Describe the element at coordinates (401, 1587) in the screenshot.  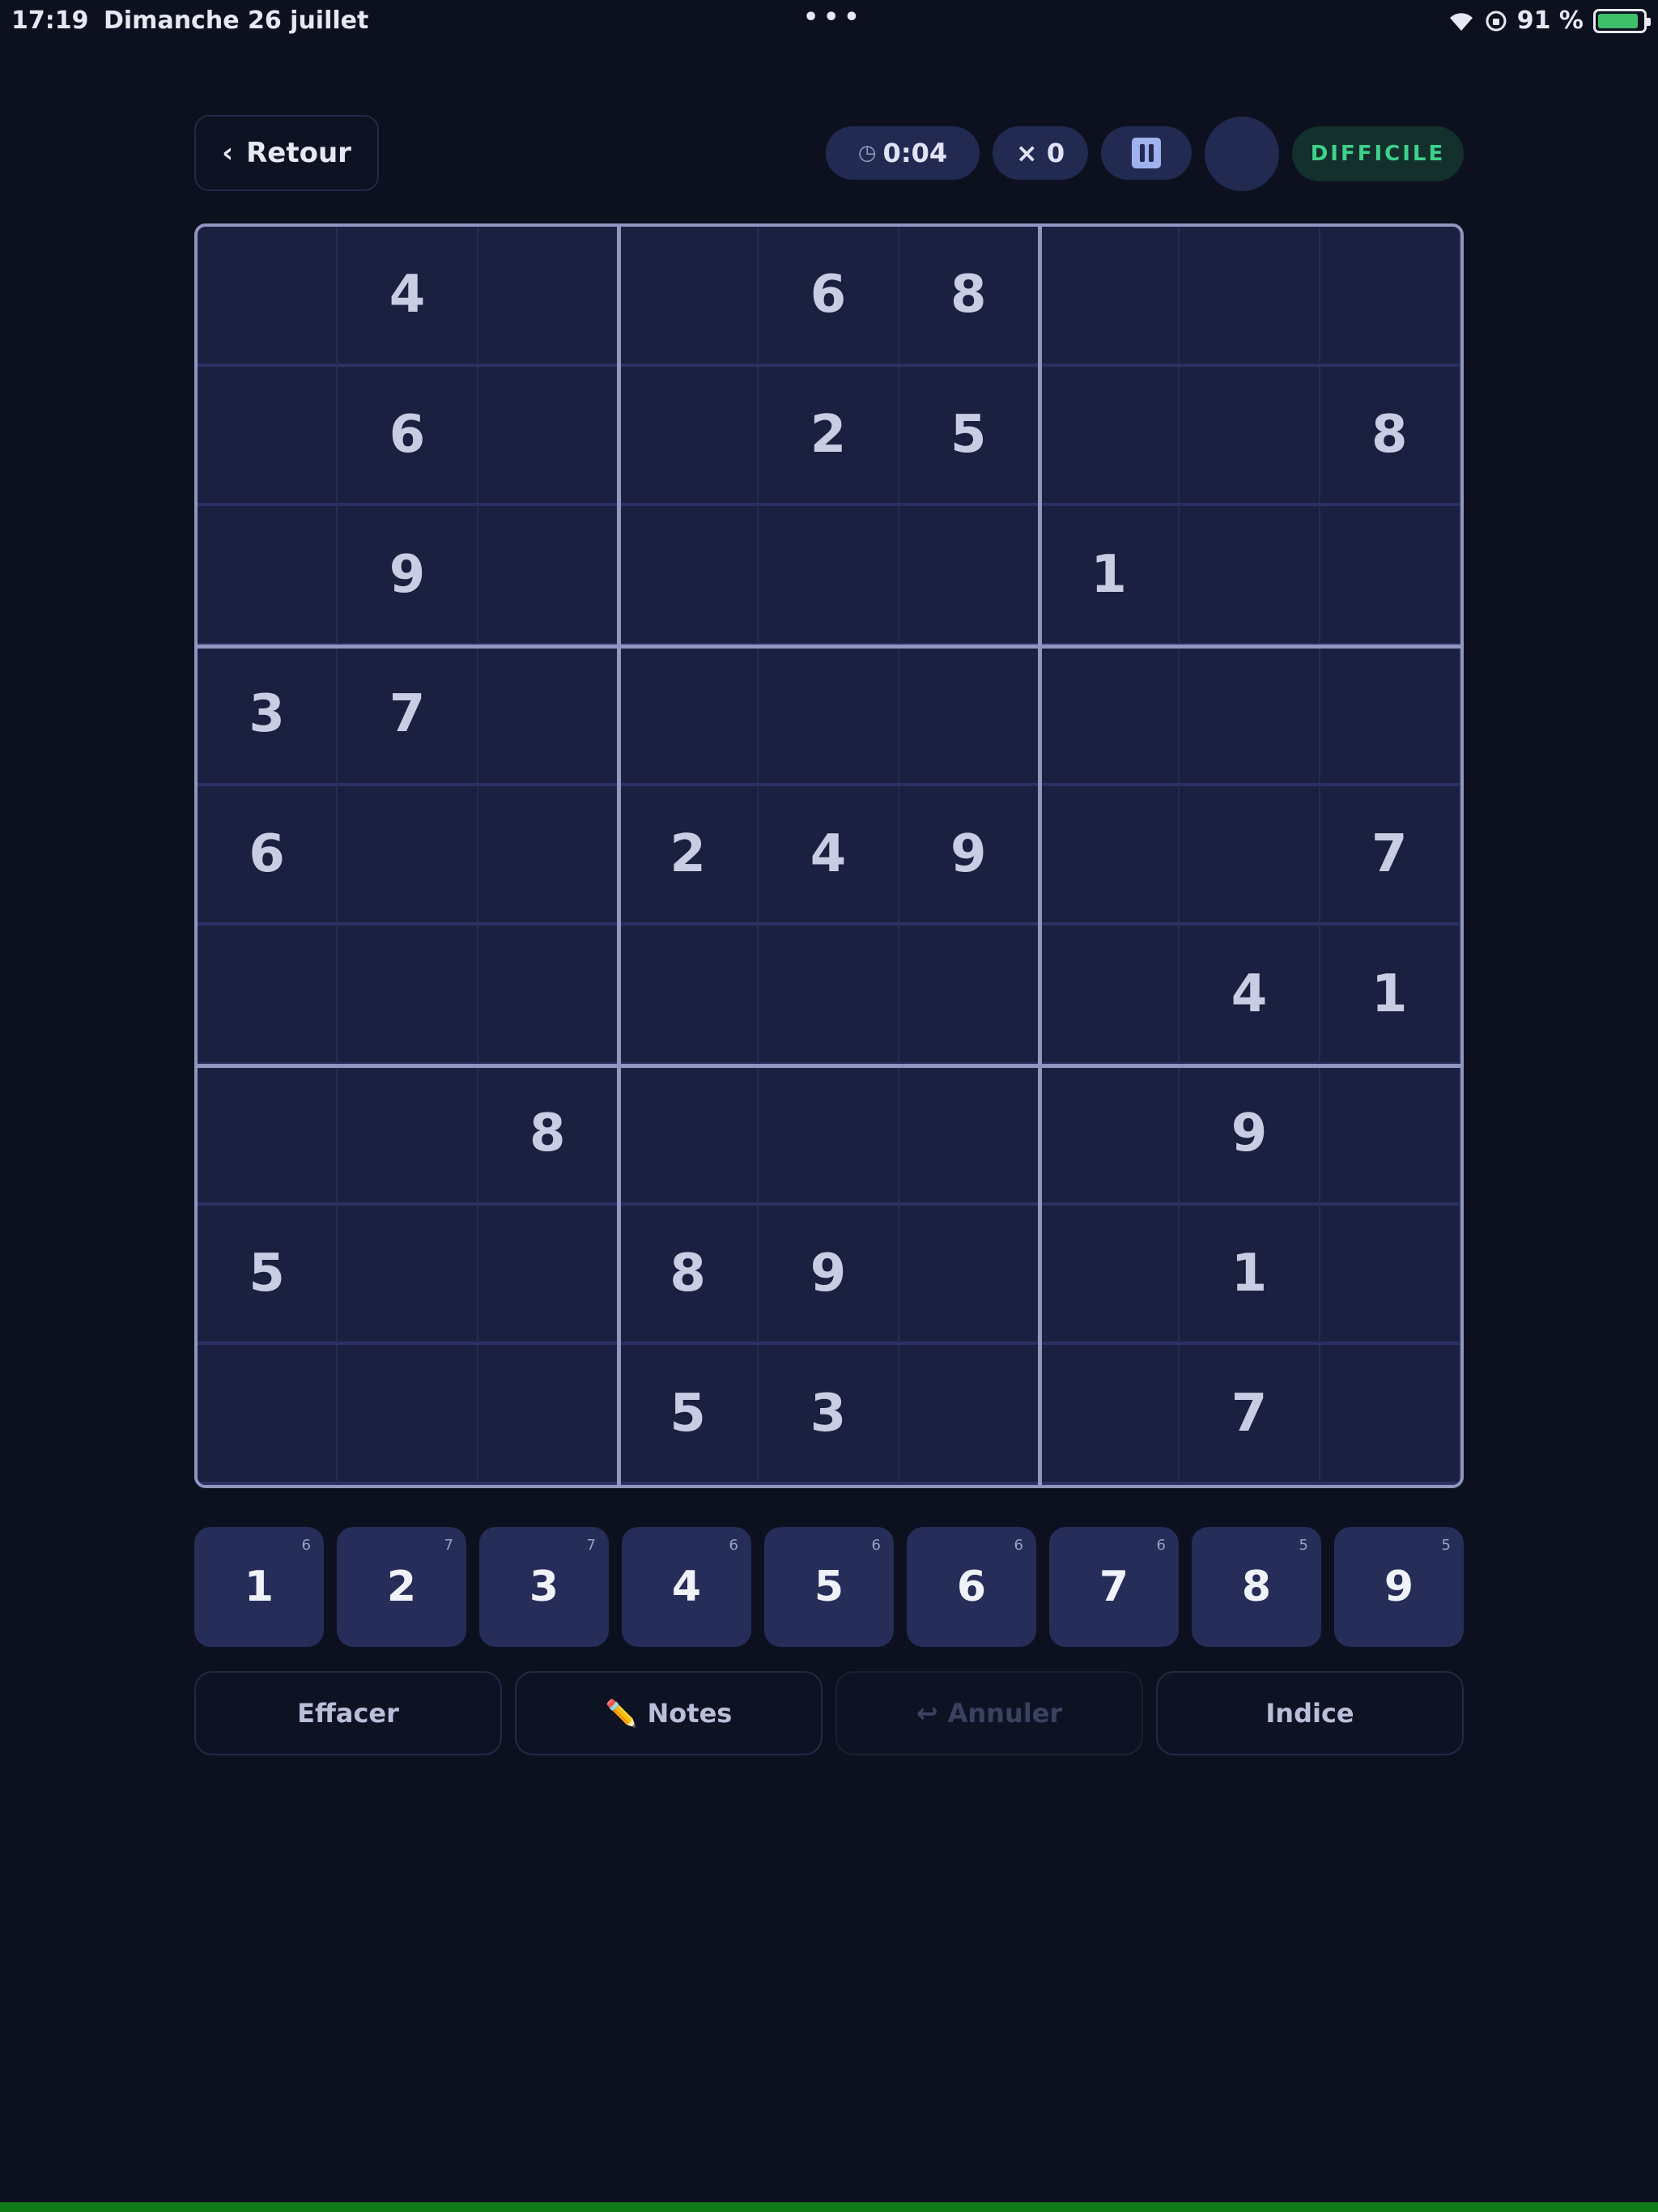
I see `number-button-2: 27` at that location.